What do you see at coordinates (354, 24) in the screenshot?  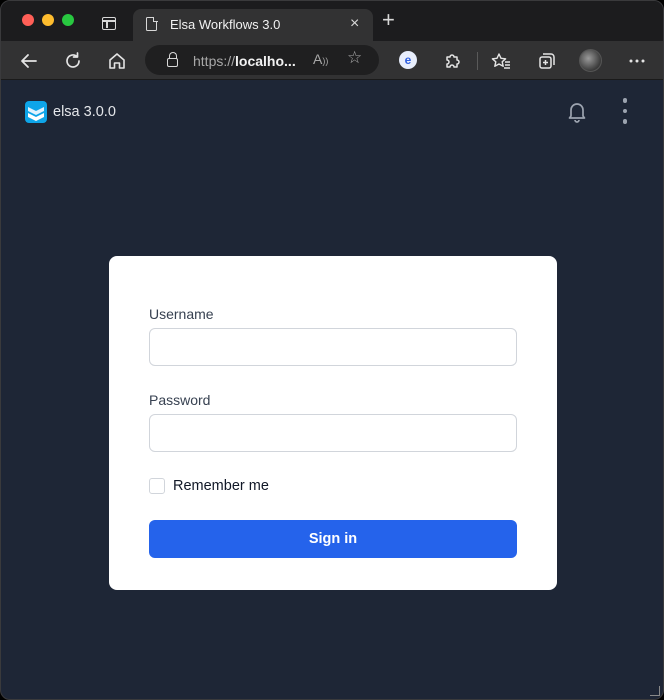 I see `tab-close-icon: ×` at bounding box center [354, 24].